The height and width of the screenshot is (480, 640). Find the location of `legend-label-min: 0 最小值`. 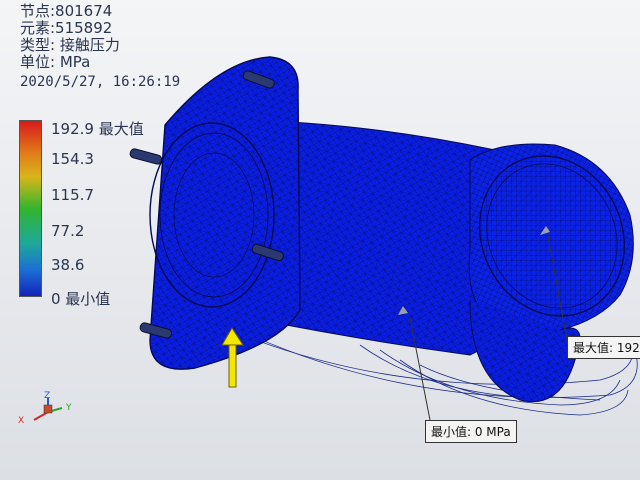

legend-label-min: 0 最小值 is located at coordinates (81, 299).